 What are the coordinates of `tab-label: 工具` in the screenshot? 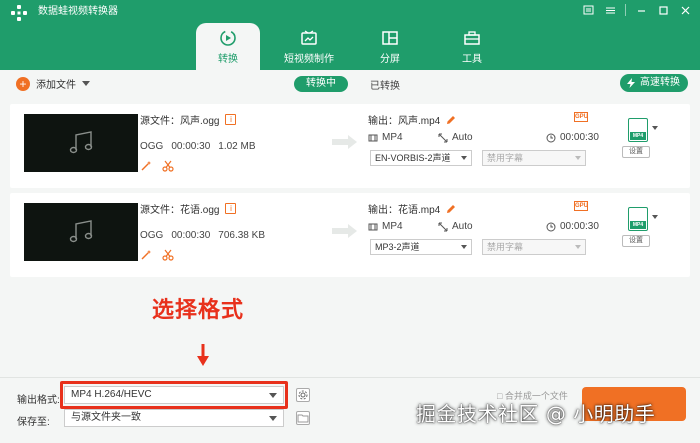 It's located at (472, 59).